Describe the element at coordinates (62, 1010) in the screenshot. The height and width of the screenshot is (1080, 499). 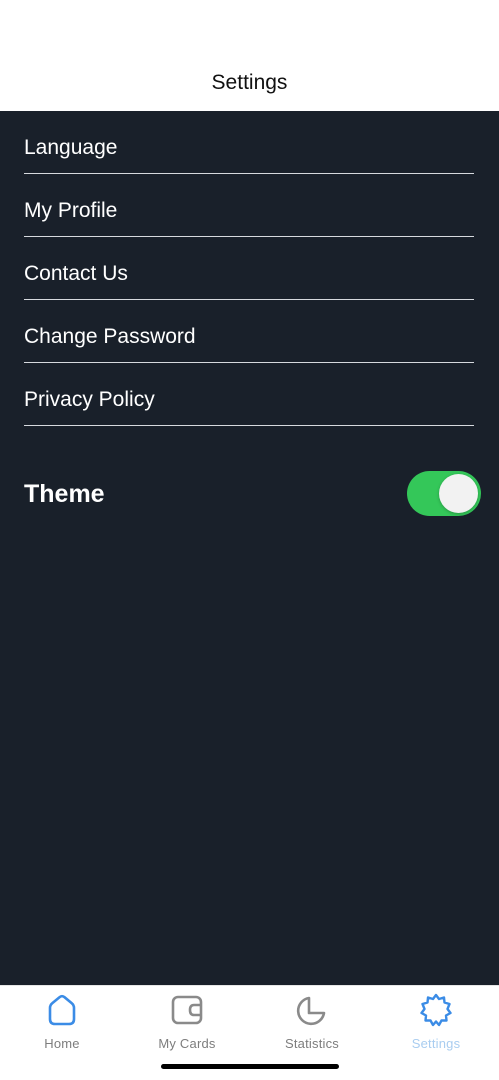
I see `home-icon` at that location.